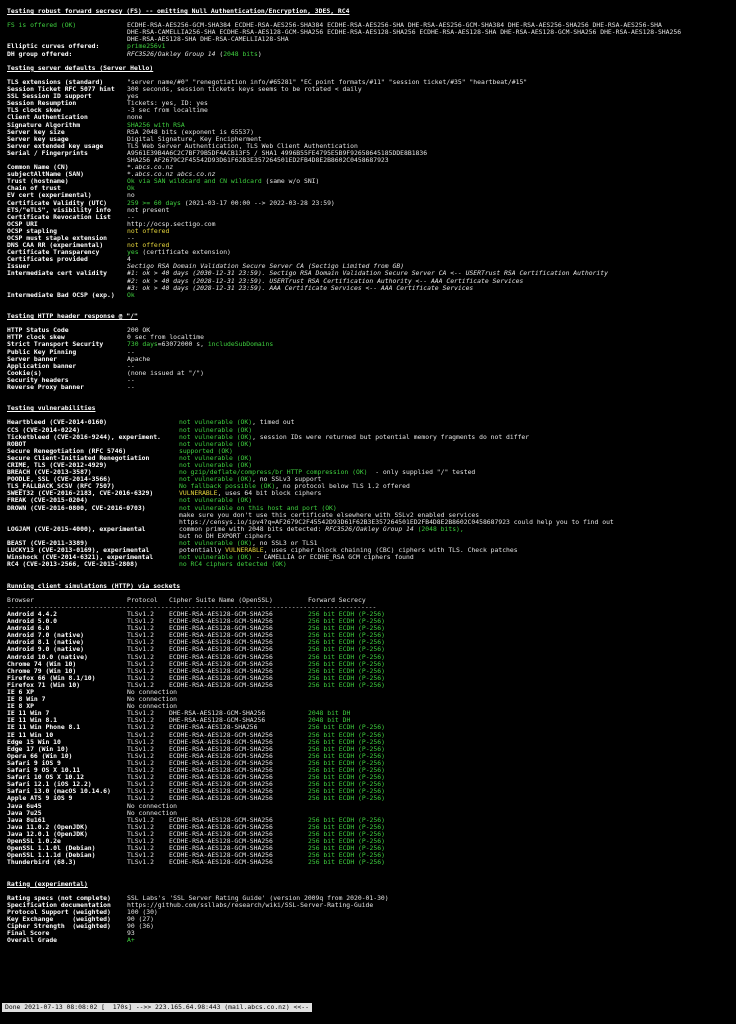 Image resolution: width=736 pixels, height=1024 pixels. I want to click on defaults-row-label: OCSP must staple extension, so click(57, 238).